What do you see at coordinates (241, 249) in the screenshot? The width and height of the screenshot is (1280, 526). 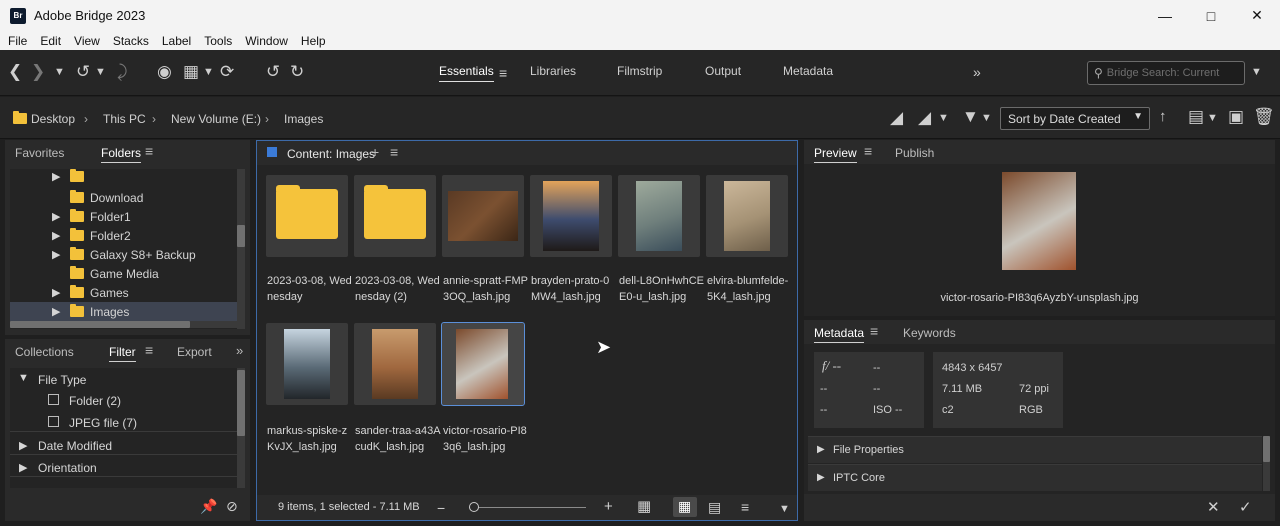 I see `folders-scrollbar` at bounding box center [241, 249].